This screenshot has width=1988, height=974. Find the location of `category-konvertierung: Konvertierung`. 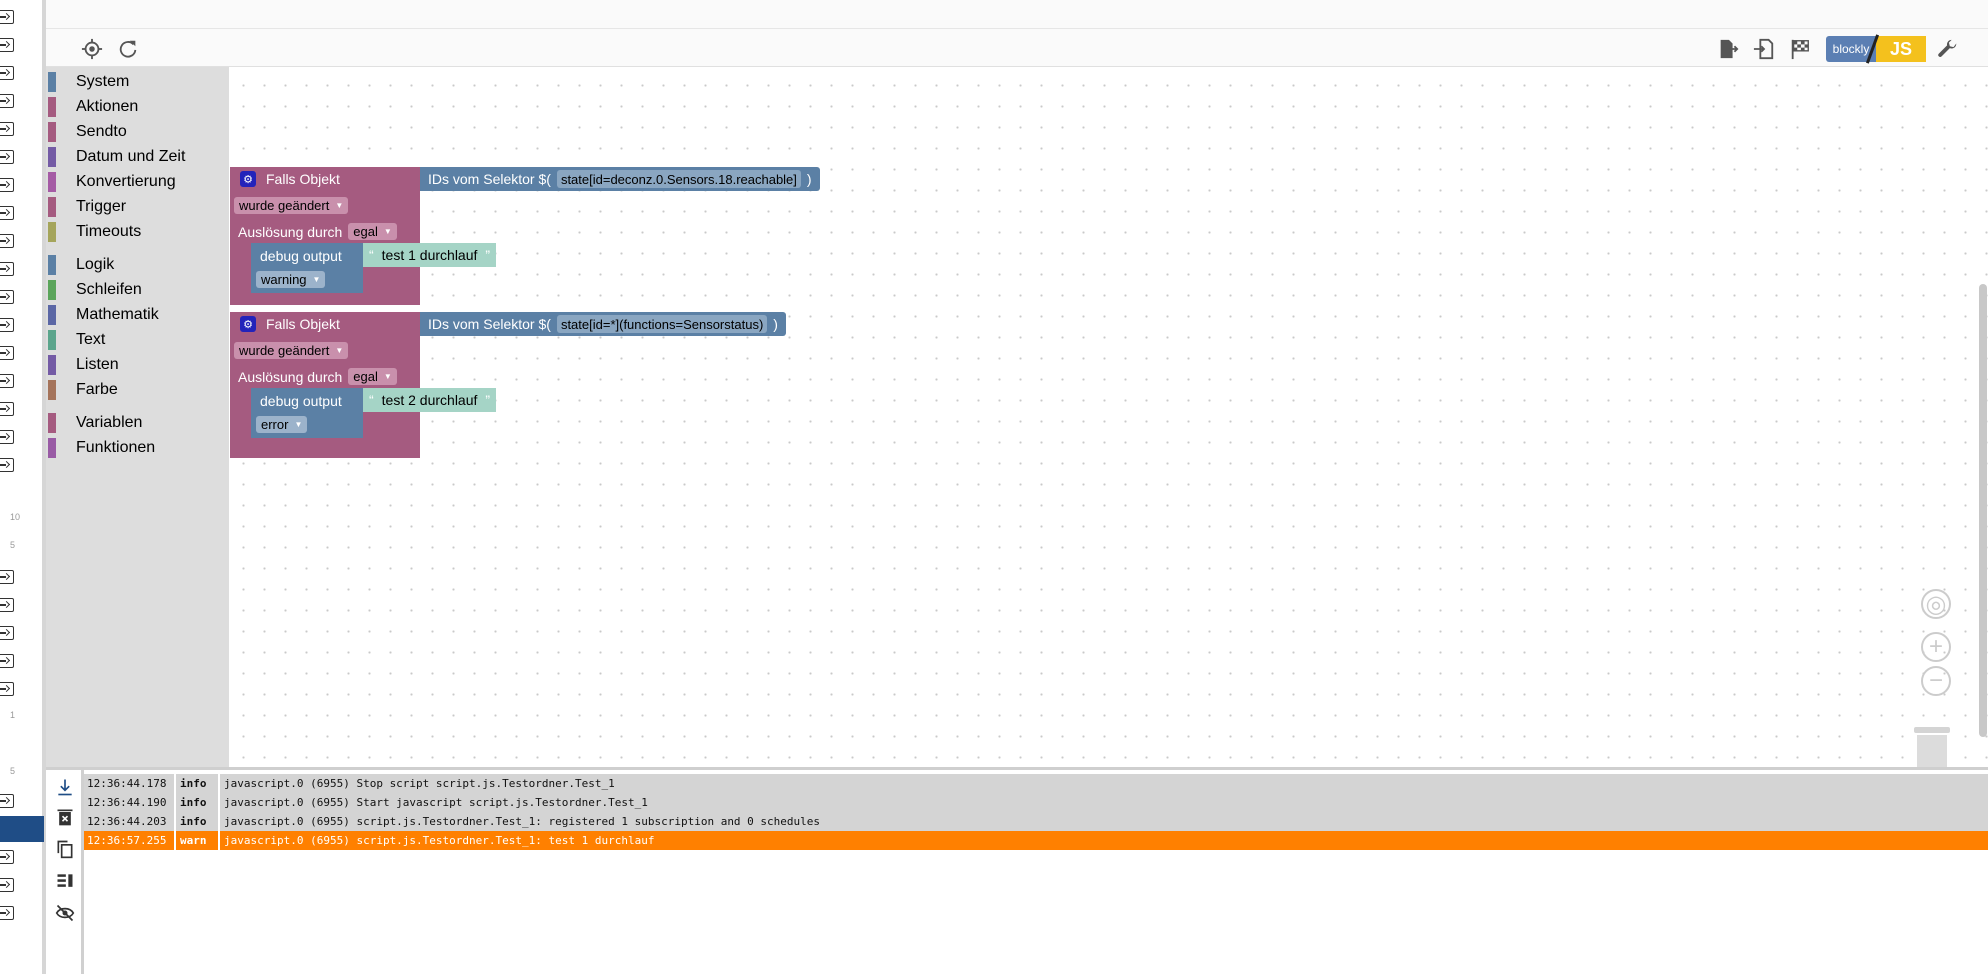

category-konvertierung: Konvertierung is located at coordinates (112, 182).